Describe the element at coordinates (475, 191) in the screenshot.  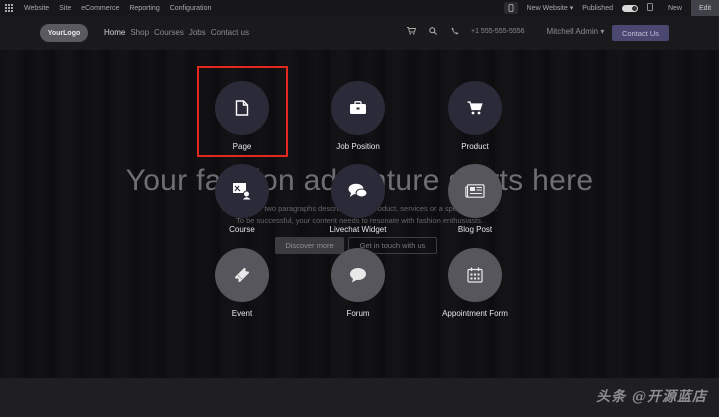
I see `newspaper-icon` at that location.